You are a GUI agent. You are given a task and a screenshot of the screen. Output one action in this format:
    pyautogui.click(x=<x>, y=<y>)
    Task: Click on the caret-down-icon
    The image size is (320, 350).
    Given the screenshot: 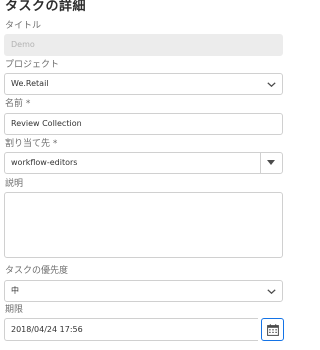 What is the action you would take?
    pyautogui.click(x=271, y=162)
    